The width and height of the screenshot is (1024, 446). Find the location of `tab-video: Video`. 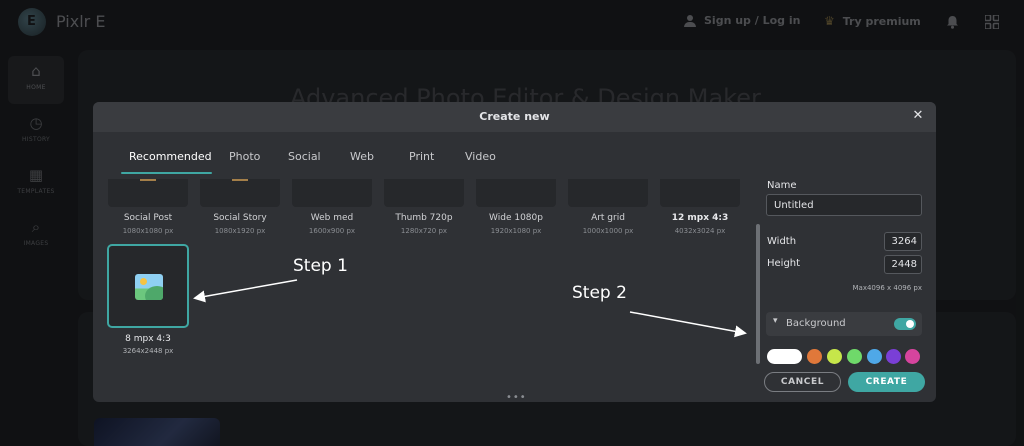

tab-video: Video is located at coordinates (480, 156).